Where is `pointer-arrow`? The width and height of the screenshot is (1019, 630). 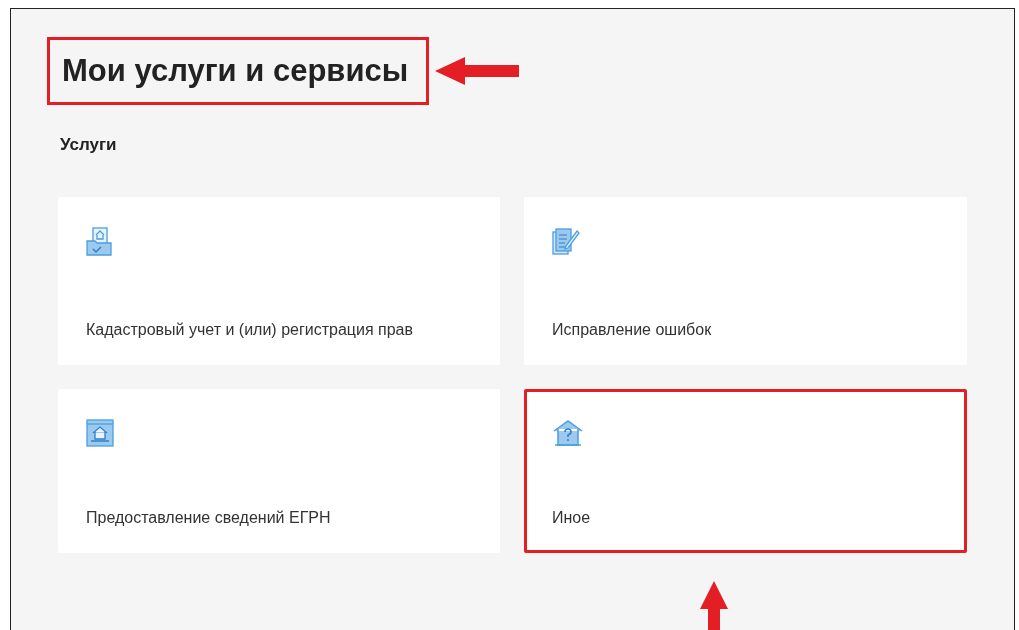 pointer-arrow is located at coordinates (714, 605).